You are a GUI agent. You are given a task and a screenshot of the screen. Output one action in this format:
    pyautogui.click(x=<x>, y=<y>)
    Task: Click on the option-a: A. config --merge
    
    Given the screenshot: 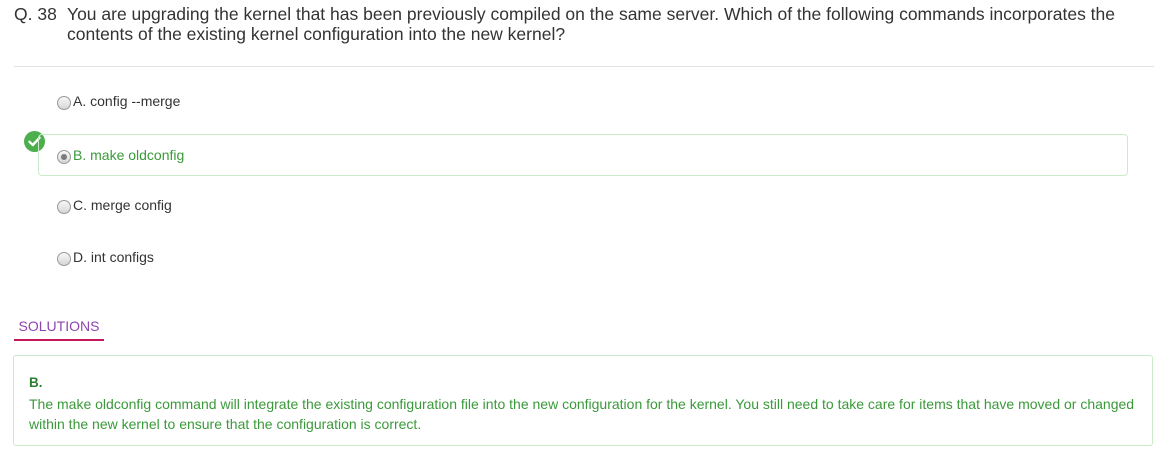 What is the action you would take?
    pyautogui.click(x=583, y=101)
    